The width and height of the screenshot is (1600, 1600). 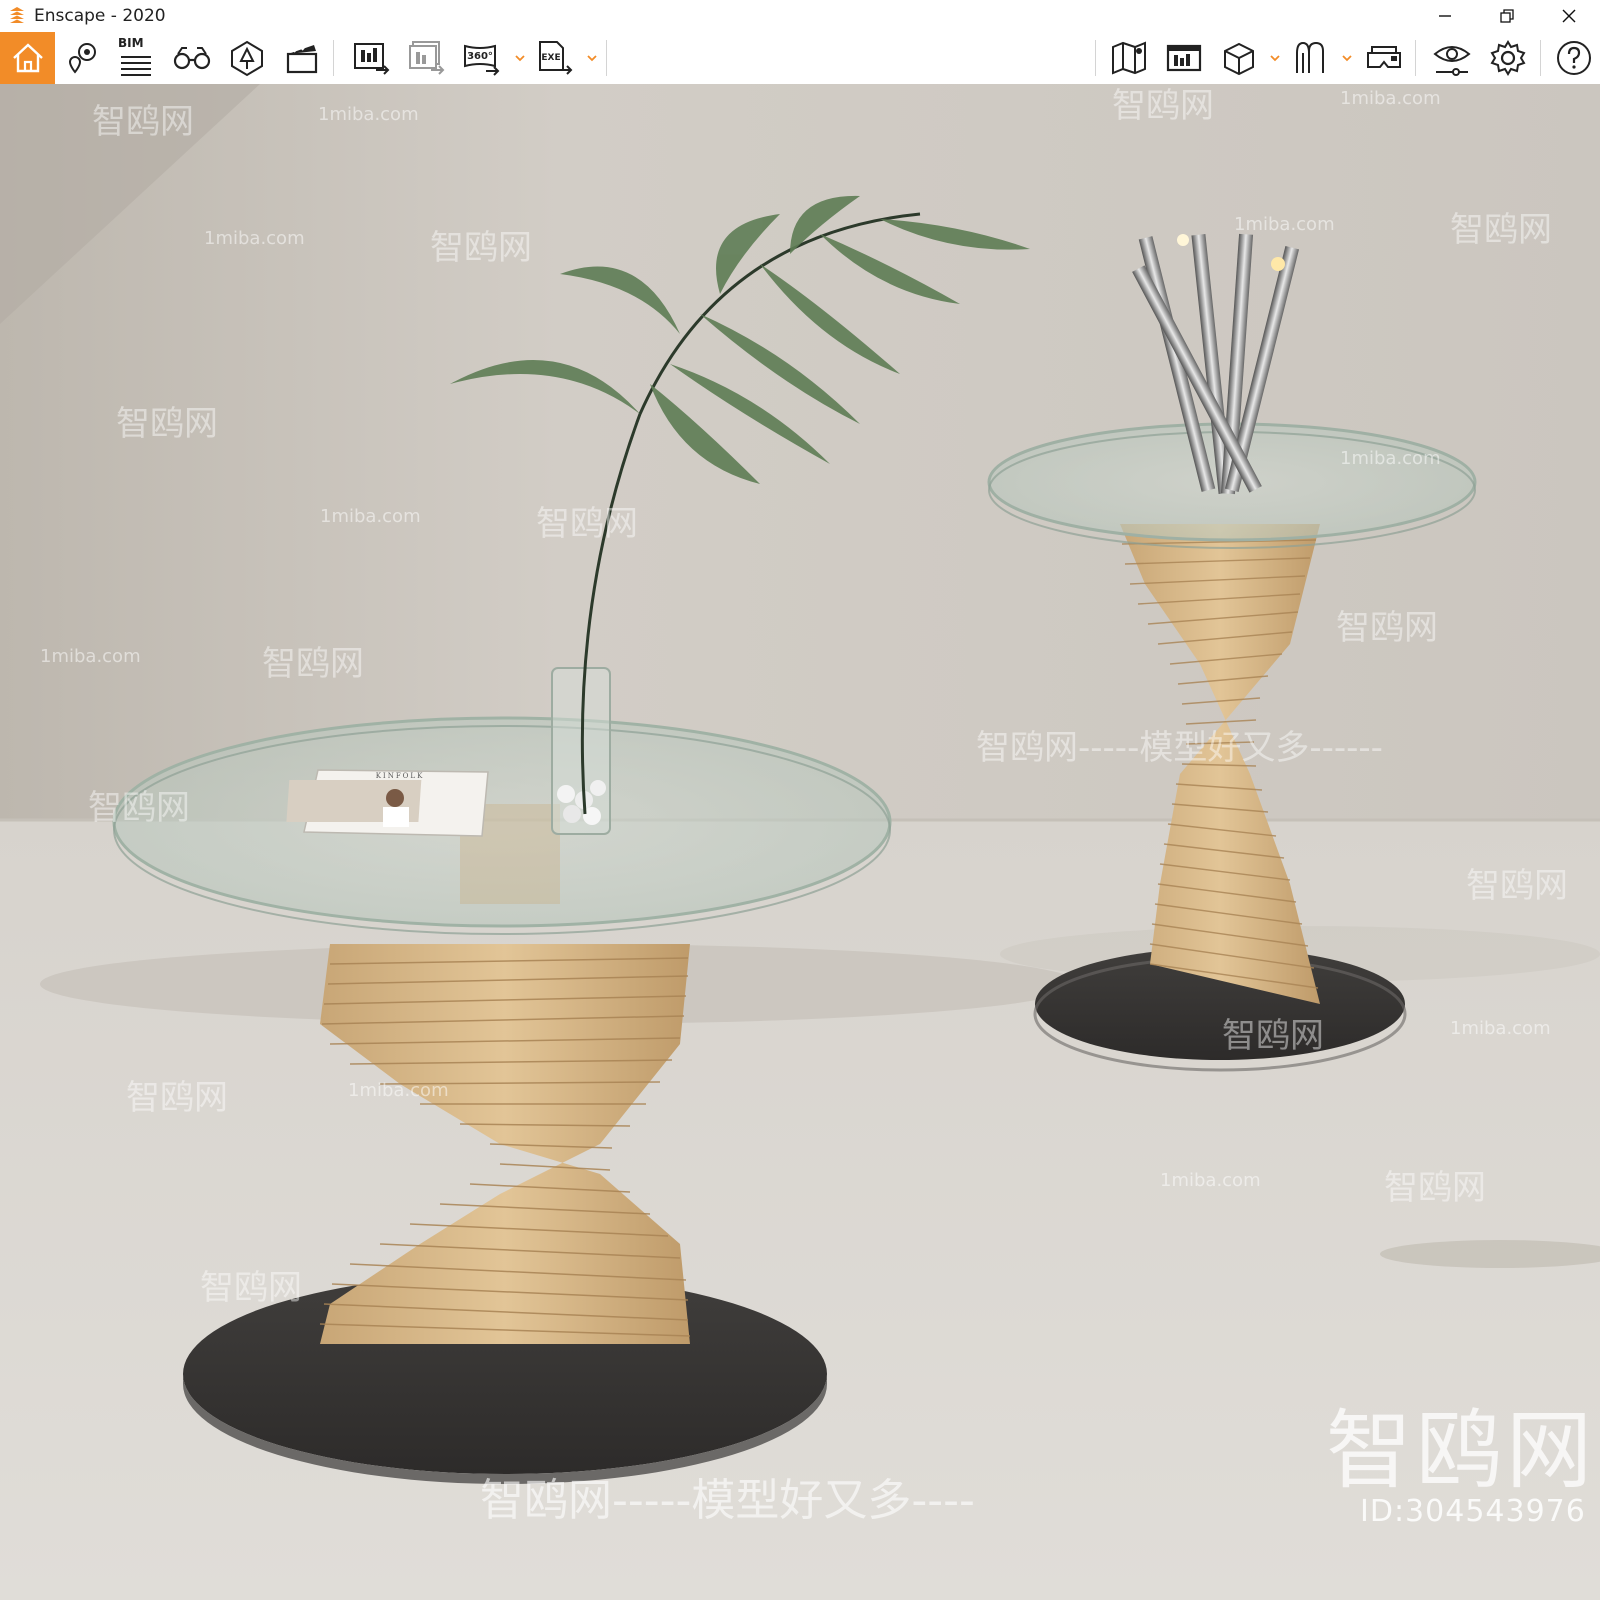 I want to click on visual-settings-button, so click(x=1452, y=58).